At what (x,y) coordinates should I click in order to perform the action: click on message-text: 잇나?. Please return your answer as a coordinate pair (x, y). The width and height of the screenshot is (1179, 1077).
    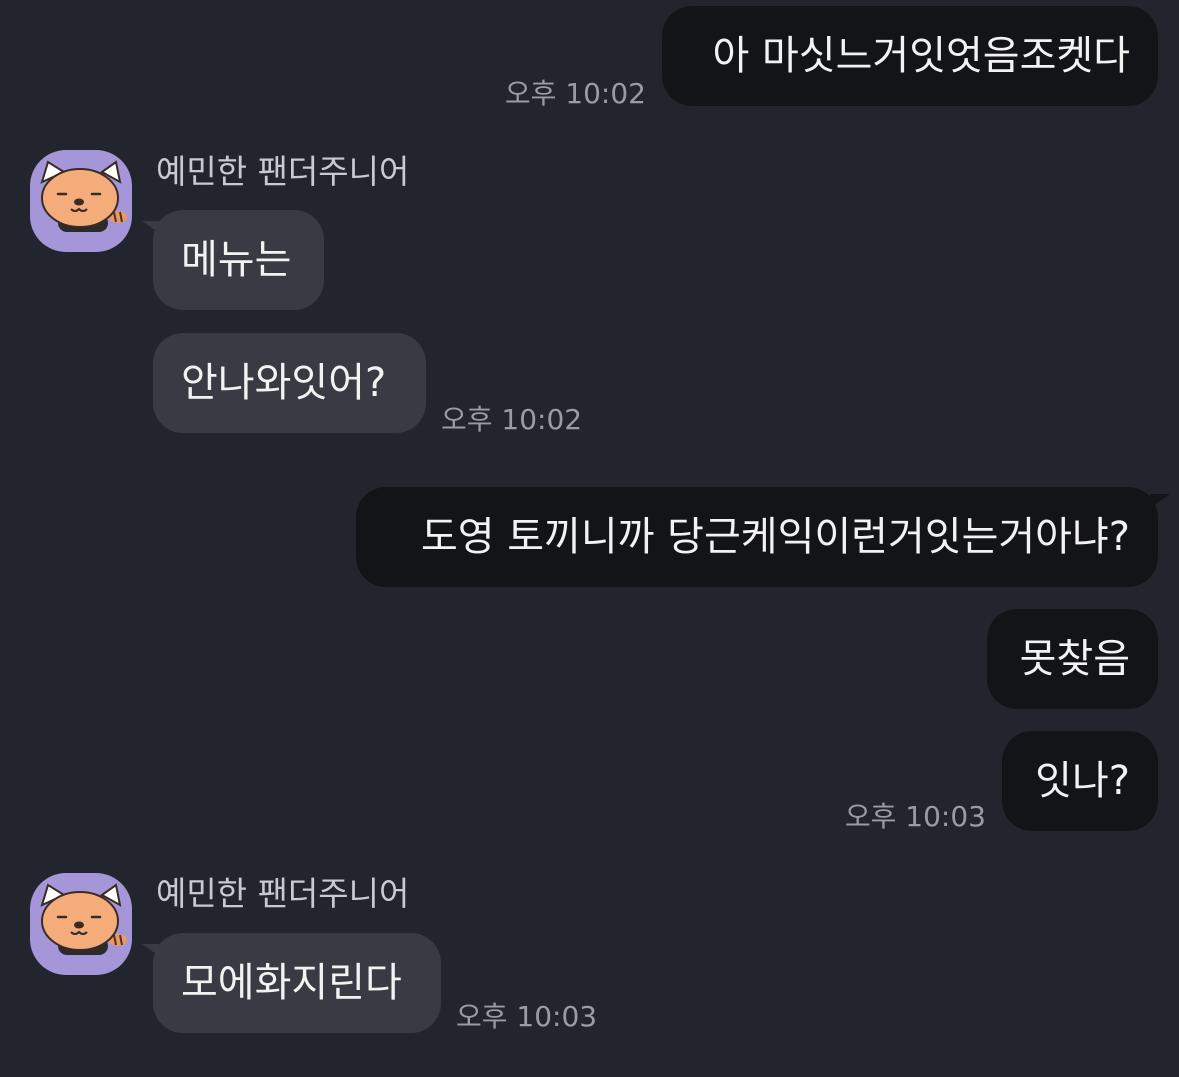
    Looking at the image, I should click on (1082, 781).